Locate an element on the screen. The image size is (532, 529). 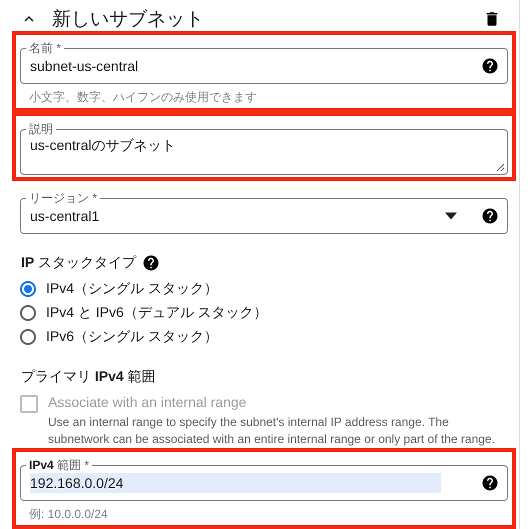
field-label: リージョン * is located at coordinates (63, 198).